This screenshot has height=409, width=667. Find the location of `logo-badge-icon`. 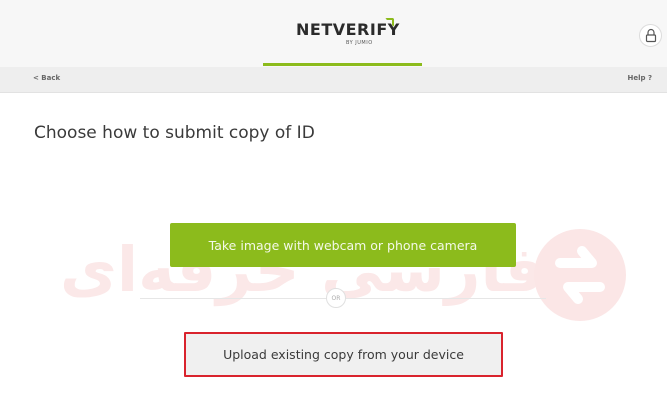

logo-badge-icon is located at coordinates (389, 22).